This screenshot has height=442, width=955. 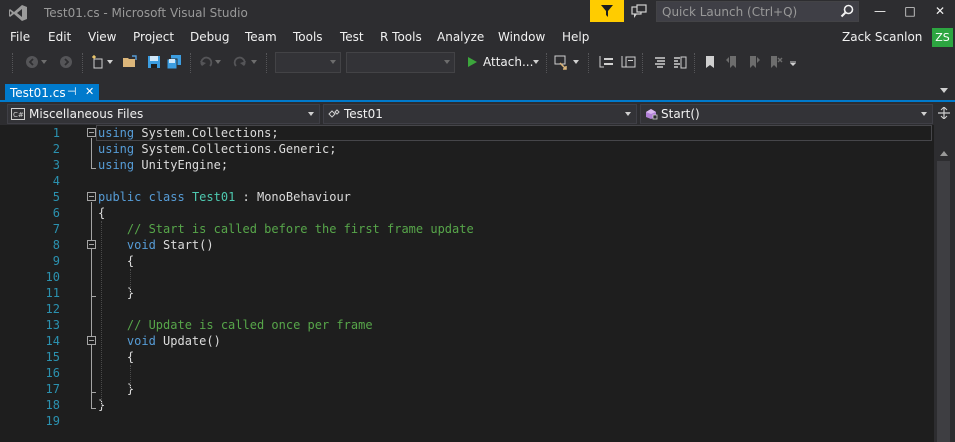 What do you see at coordinates (91, 153) in the screenshot?
I see `outline-line` at bounding box center [91, 153].